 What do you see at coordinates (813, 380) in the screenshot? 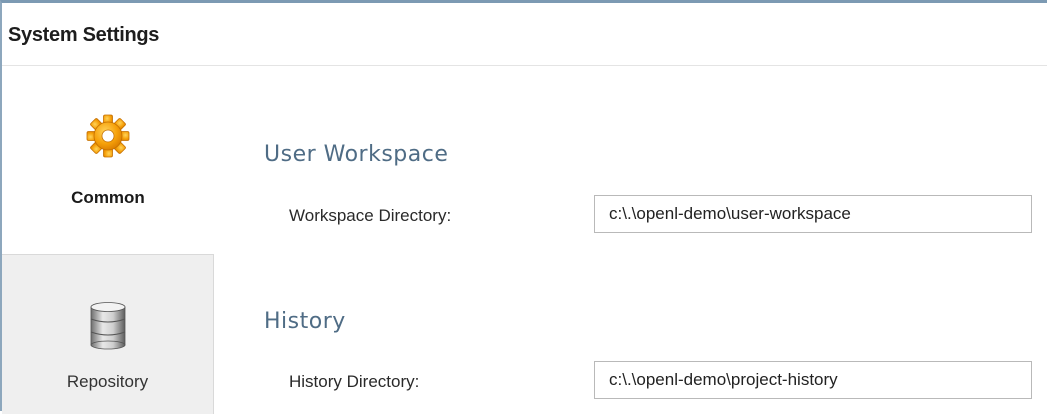
I see `history-directory-input` at bounding box center [813, 380].